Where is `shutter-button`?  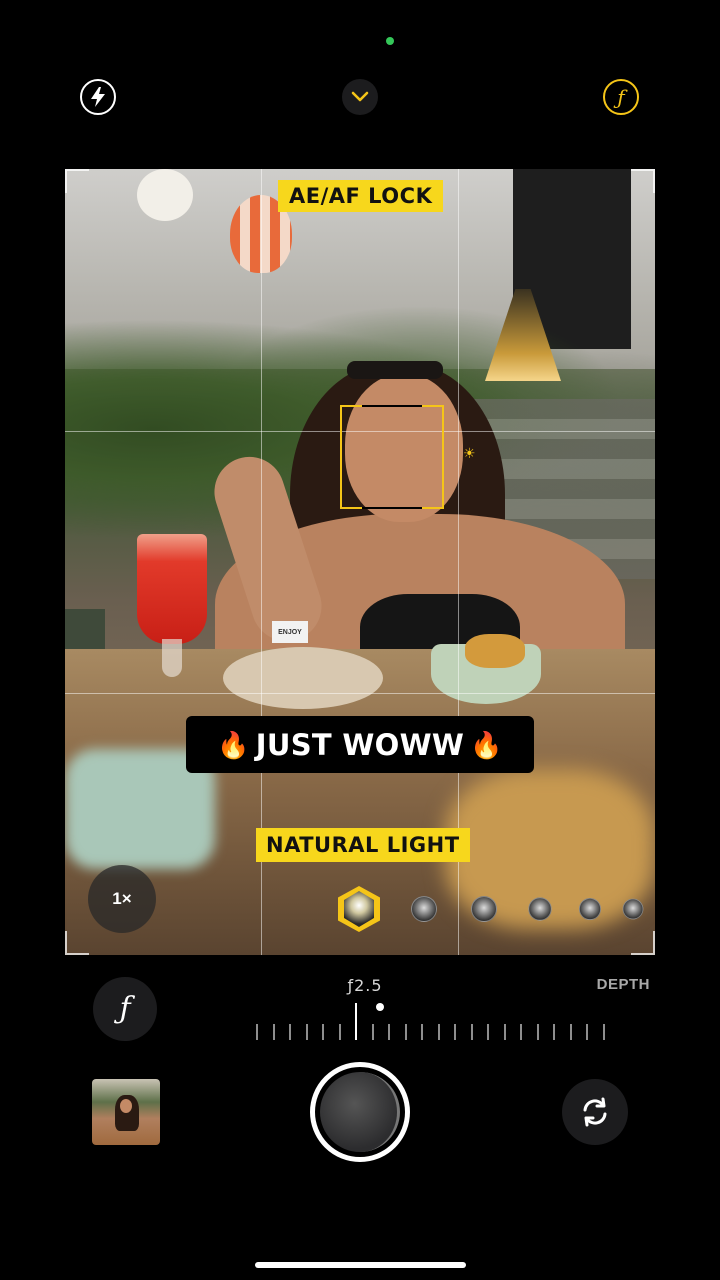 shutter-button is located at coordinates (360, 1112).